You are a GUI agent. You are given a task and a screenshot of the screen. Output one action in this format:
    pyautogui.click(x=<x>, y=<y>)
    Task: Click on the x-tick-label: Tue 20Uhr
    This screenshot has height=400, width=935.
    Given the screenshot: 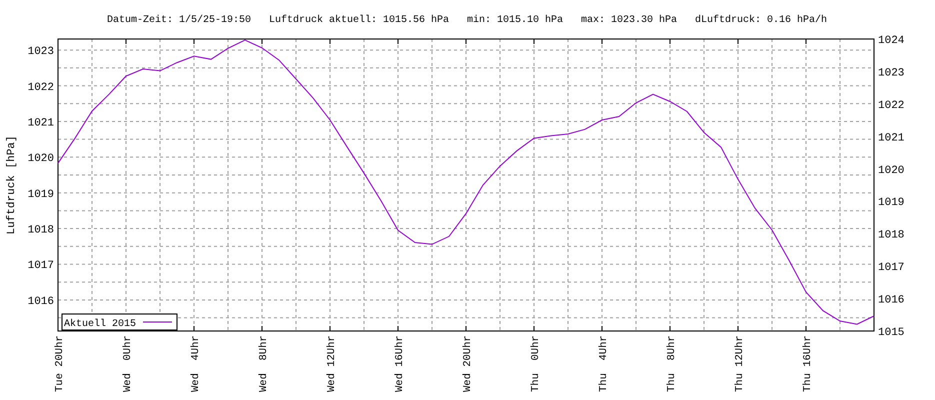 What is the action you would take?
    pyautogui.click(x=60, y=363)
    